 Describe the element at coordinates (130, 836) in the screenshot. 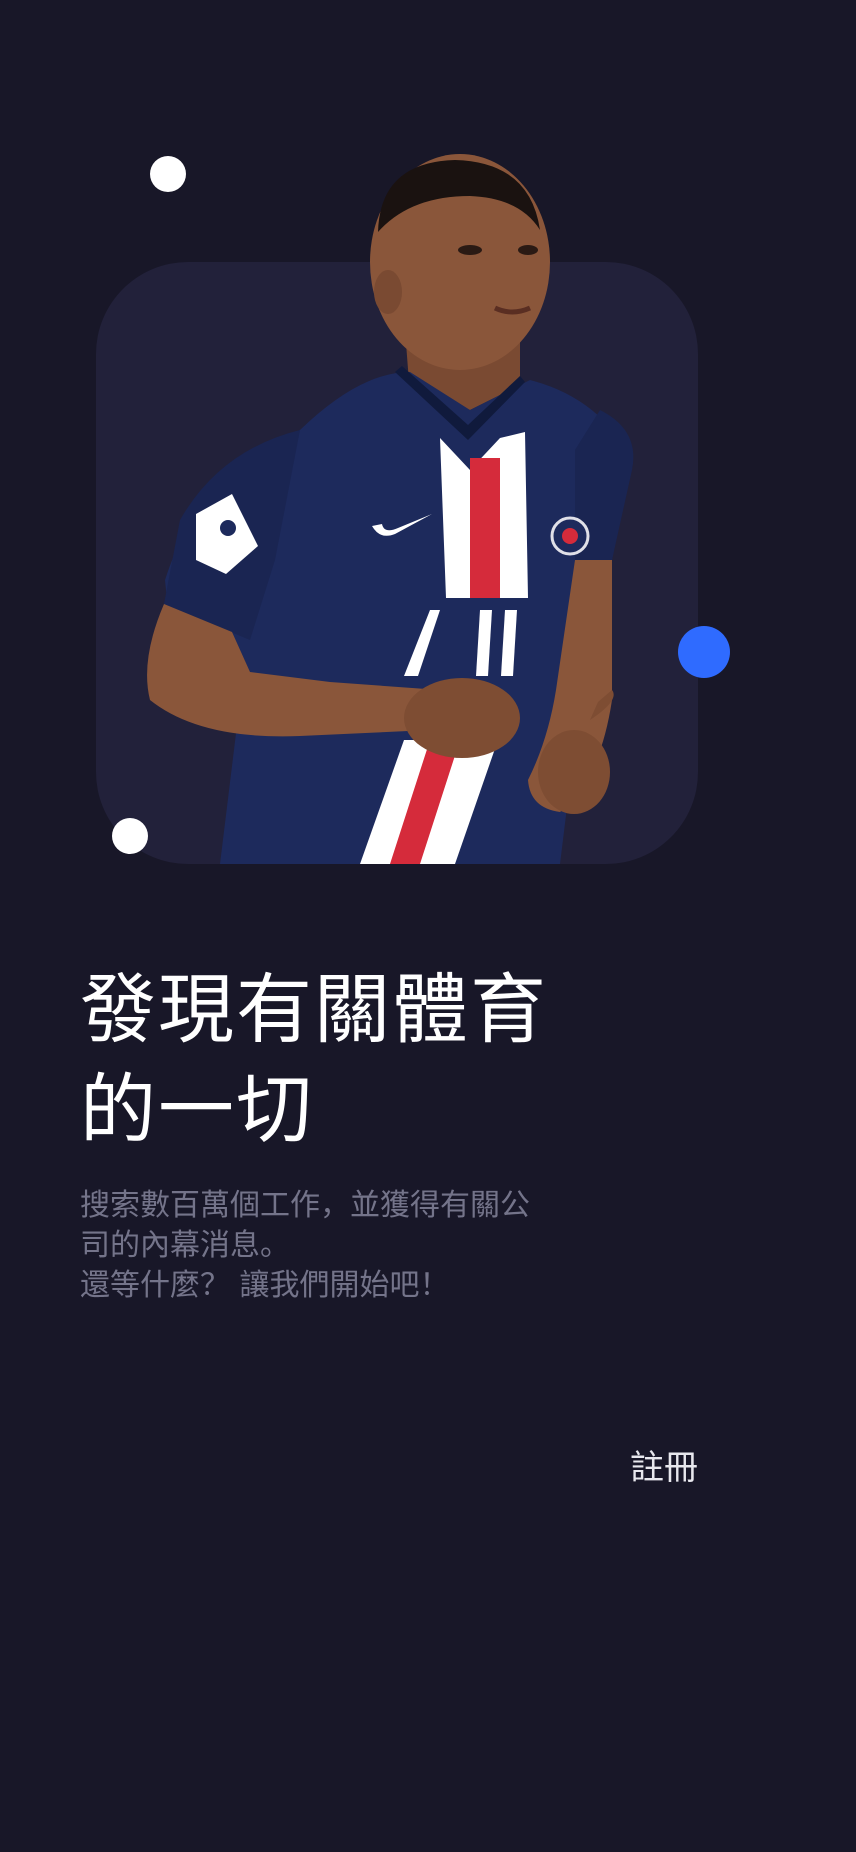

I see `decor-dot-white-bottom` at that location.